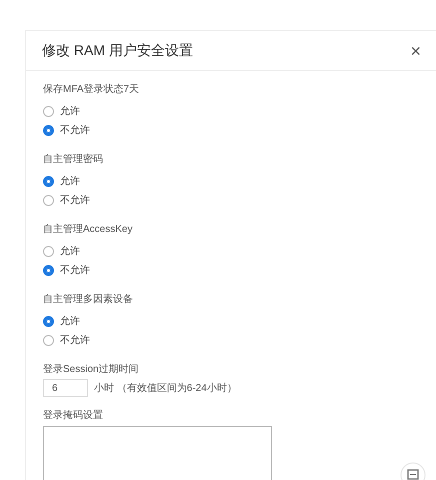 The height and width of the screenshot is (480, 436). What do you see at coordinates (117, 50) in the screenshot?
I see `dialog-title: 修改 RAM 用户安全设置` at bounding box center [117, 50].